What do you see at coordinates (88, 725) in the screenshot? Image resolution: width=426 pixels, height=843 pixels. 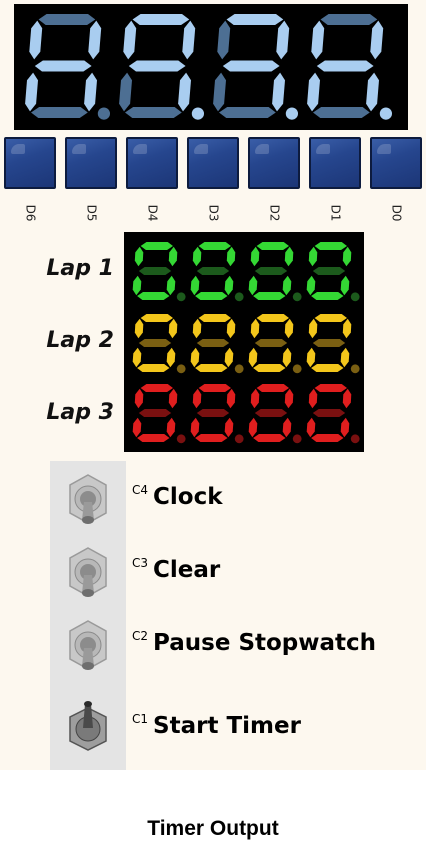 I see `toggle-switch-c1` at bounding box center [88, 725].